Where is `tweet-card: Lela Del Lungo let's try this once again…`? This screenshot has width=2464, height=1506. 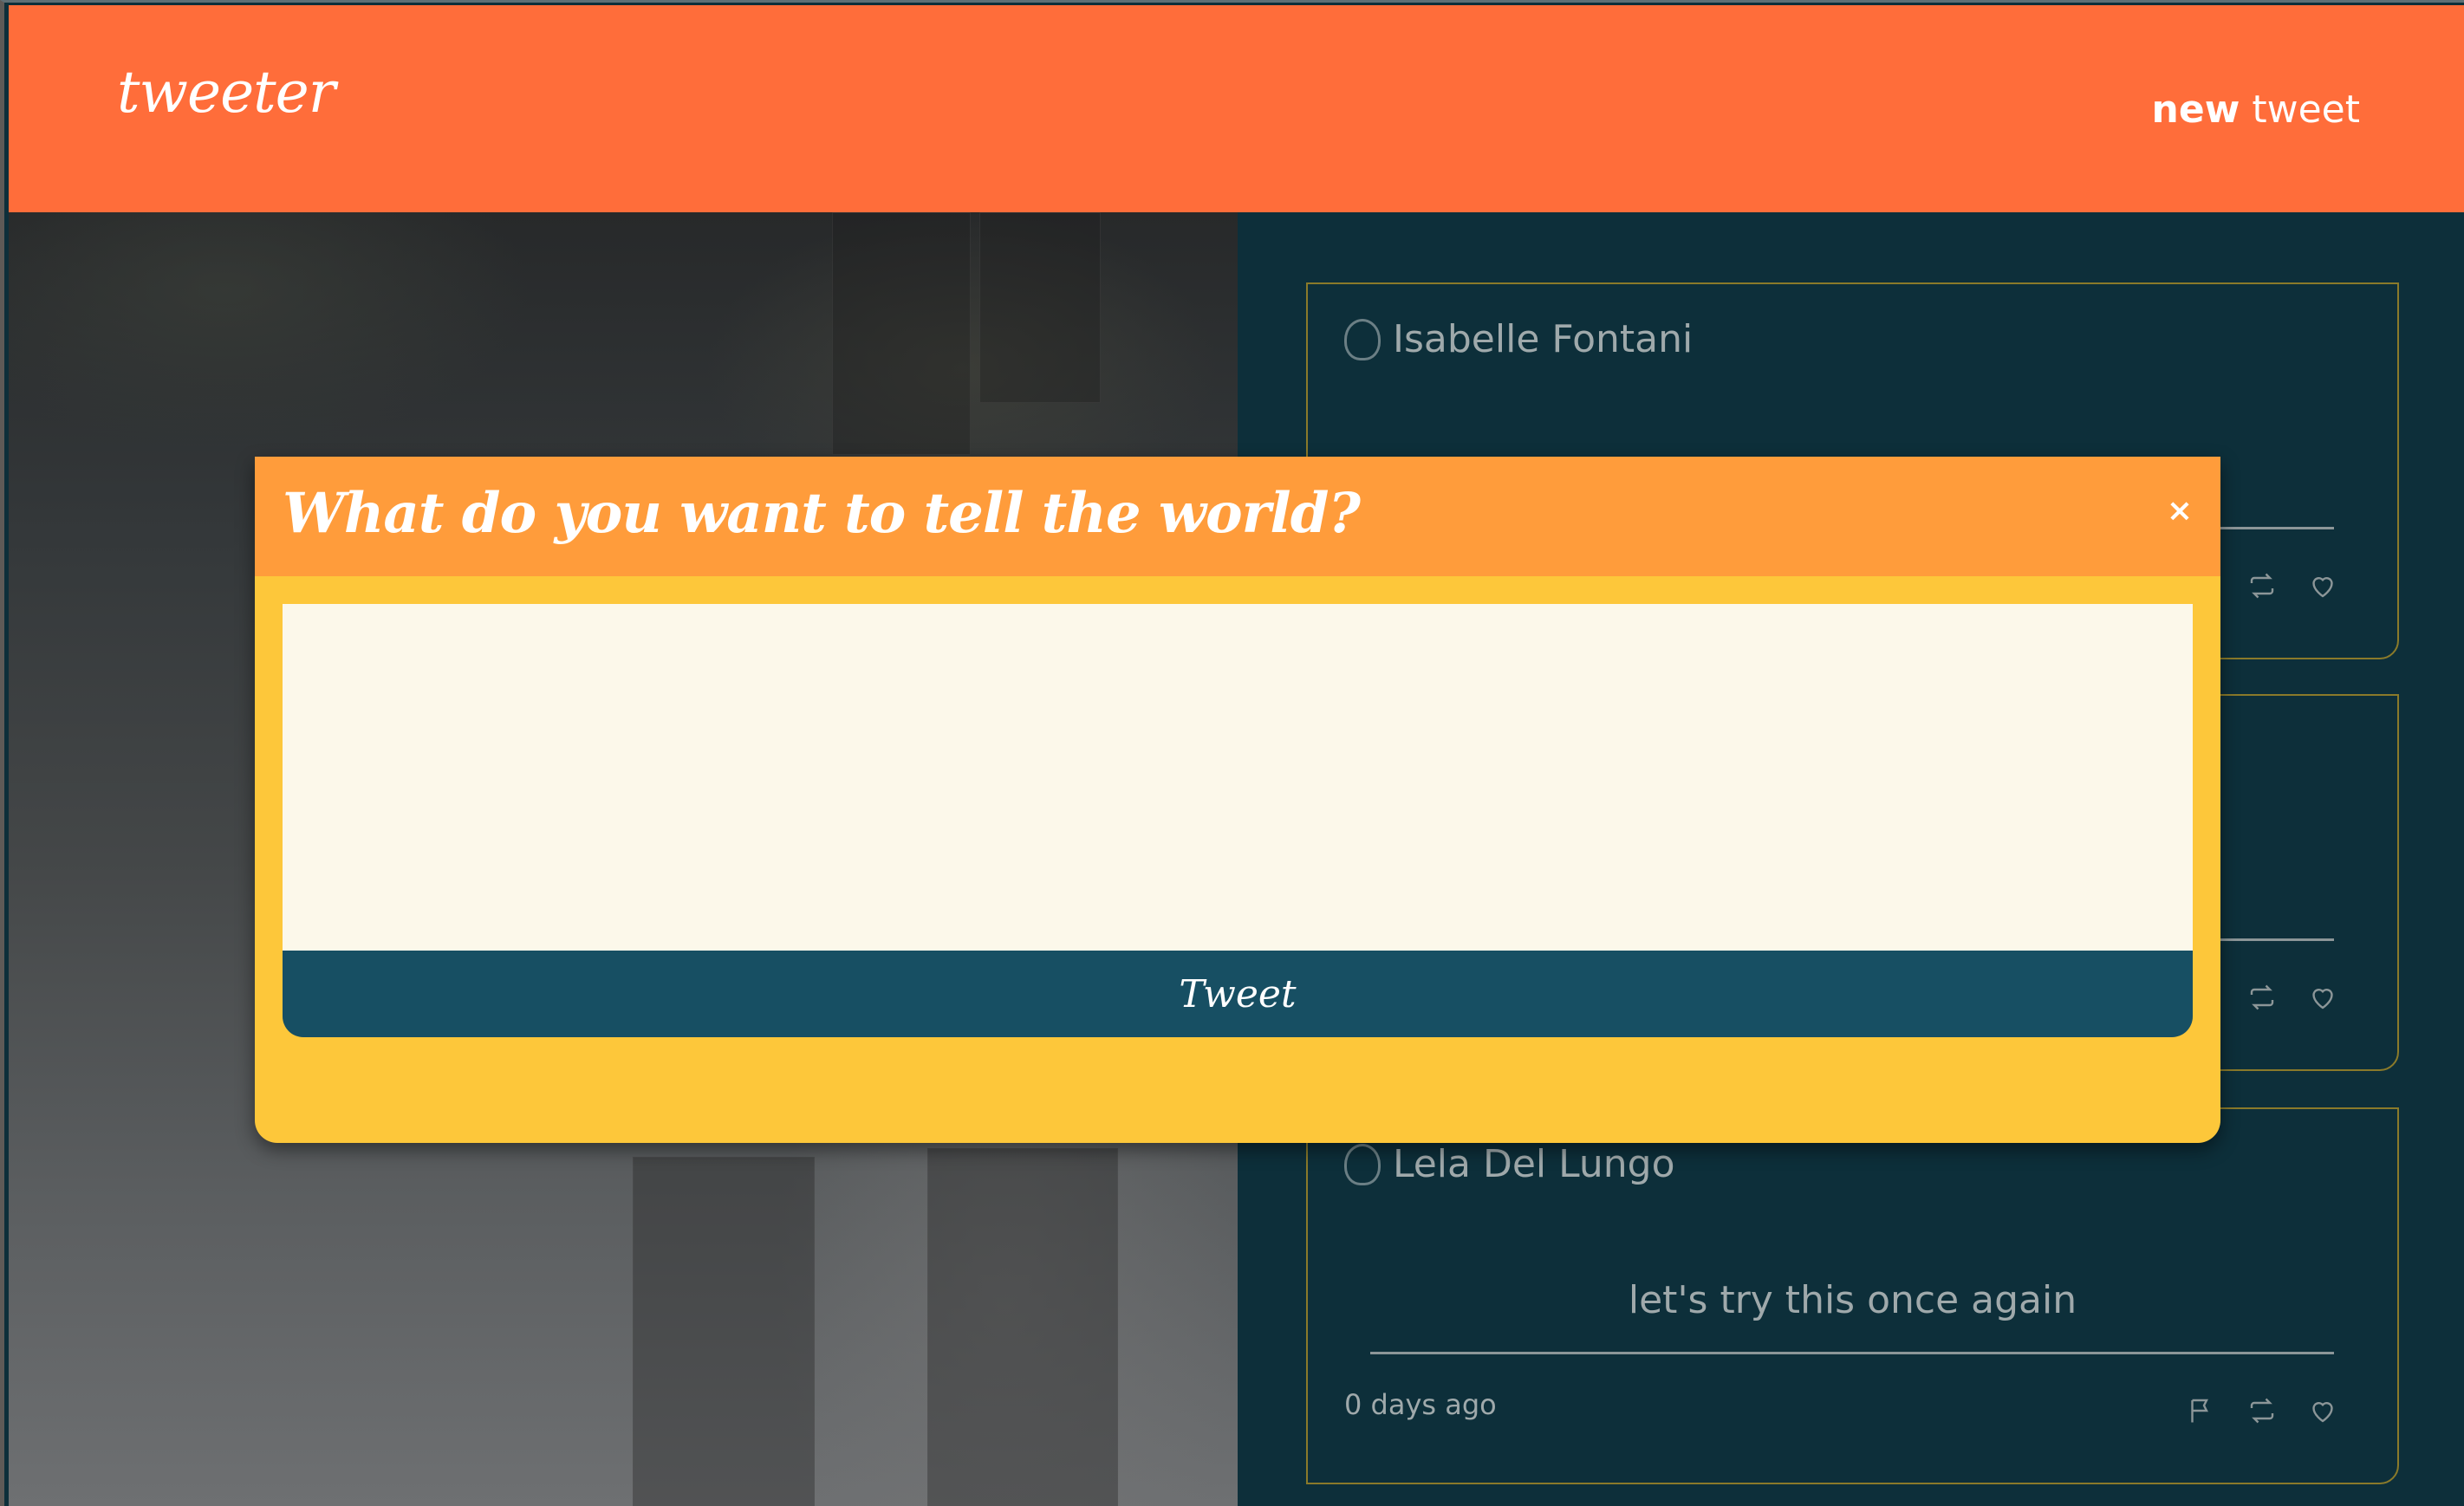
tweet-card: Lela Del Lungo let's try this once again… is located at coordinates (1853, 1295).